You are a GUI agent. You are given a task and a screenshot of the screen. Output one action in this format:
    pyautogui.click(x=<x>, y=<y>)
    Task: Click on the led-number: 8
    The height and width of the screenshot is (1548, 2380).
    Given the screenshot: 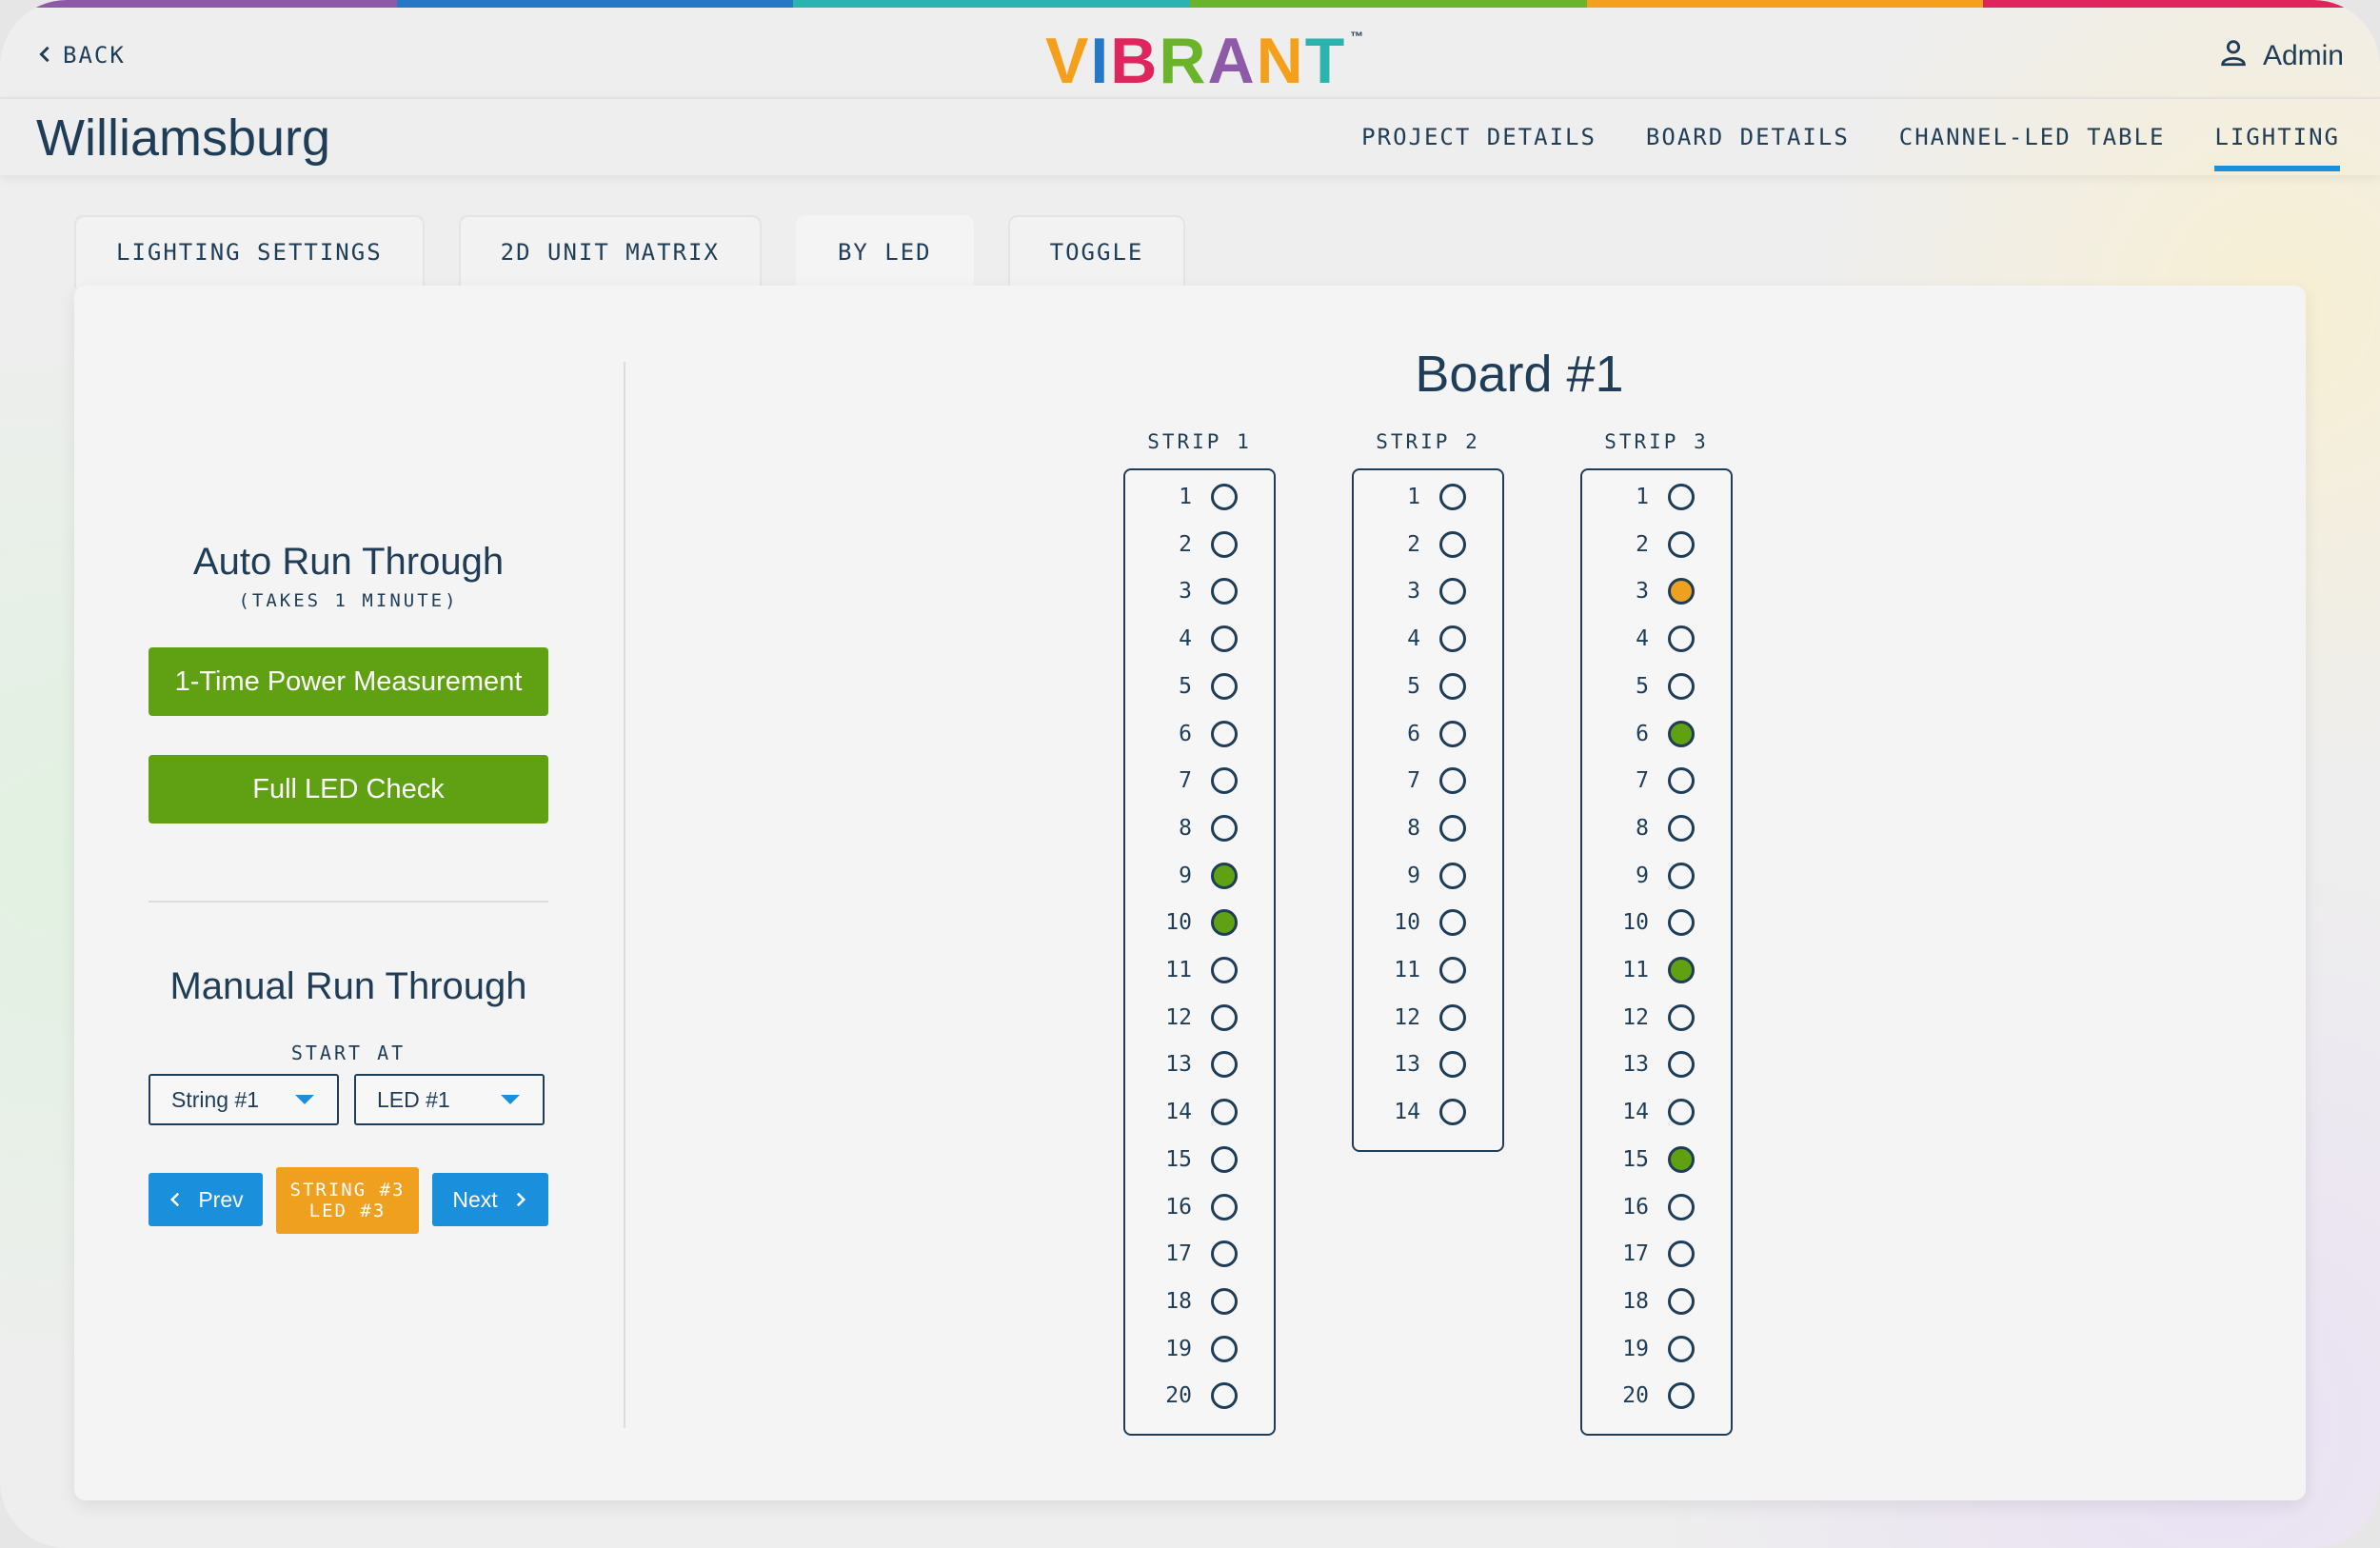 What is the action you would take?
    pyautogui.click(x=1185, y=829)
    